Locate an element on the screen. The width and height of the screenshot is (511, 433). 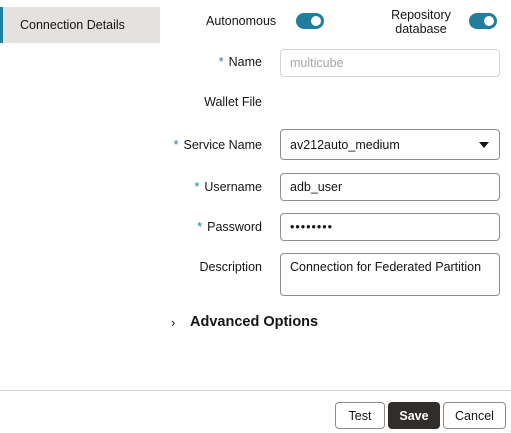
repository-label-line1: Repository is located at coordinates (421, 15).